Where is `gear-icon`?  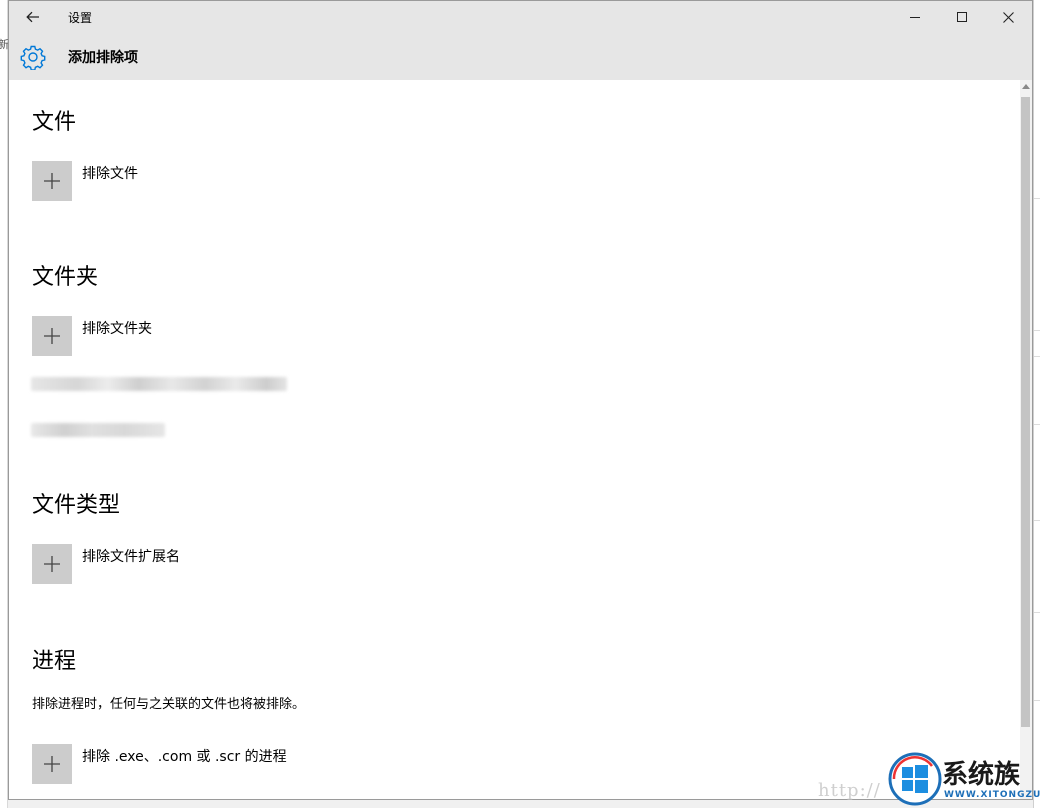
gear-icon is located at coordinates (33, 57).